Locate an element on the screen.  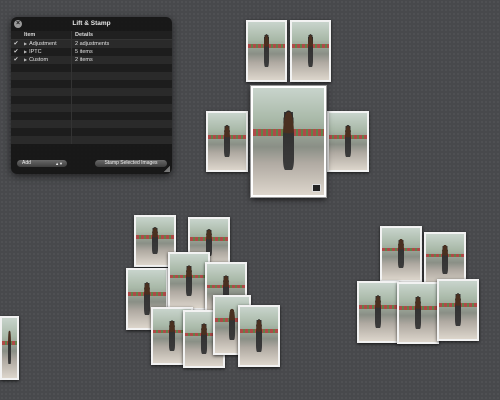
resize-grip-icon is located at coordinates (167, 169).